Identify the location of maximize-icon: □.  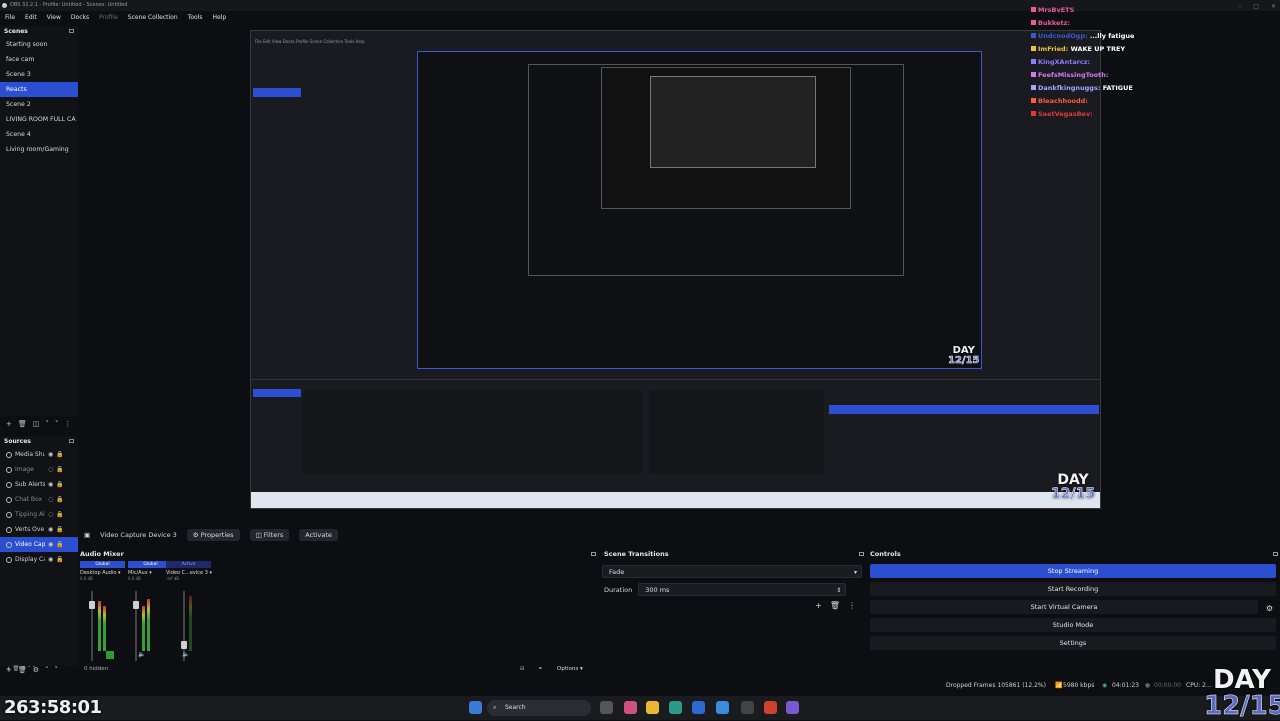
(1256, 6).